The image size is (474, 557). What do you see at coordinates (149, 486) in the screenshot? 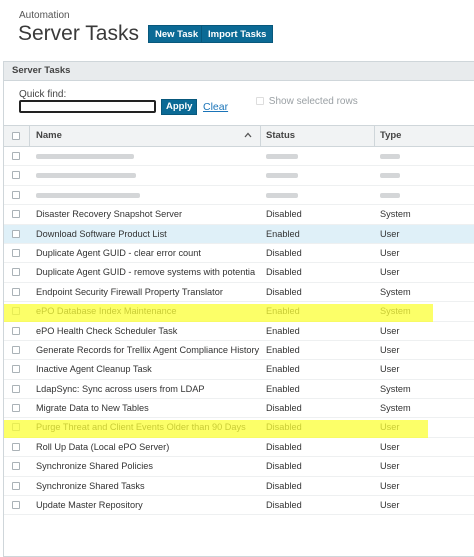
I see `task-name: Synchronize Shared Tasks` at bounding box center [149, 486].